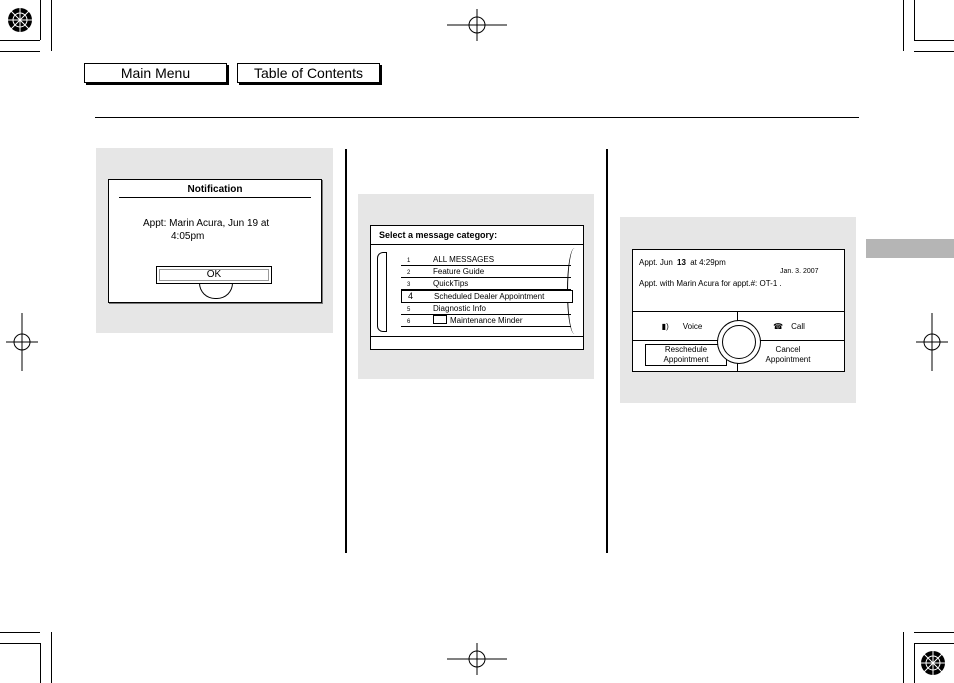  I want to click on crosshair-bottom-center, so click(477, 659).